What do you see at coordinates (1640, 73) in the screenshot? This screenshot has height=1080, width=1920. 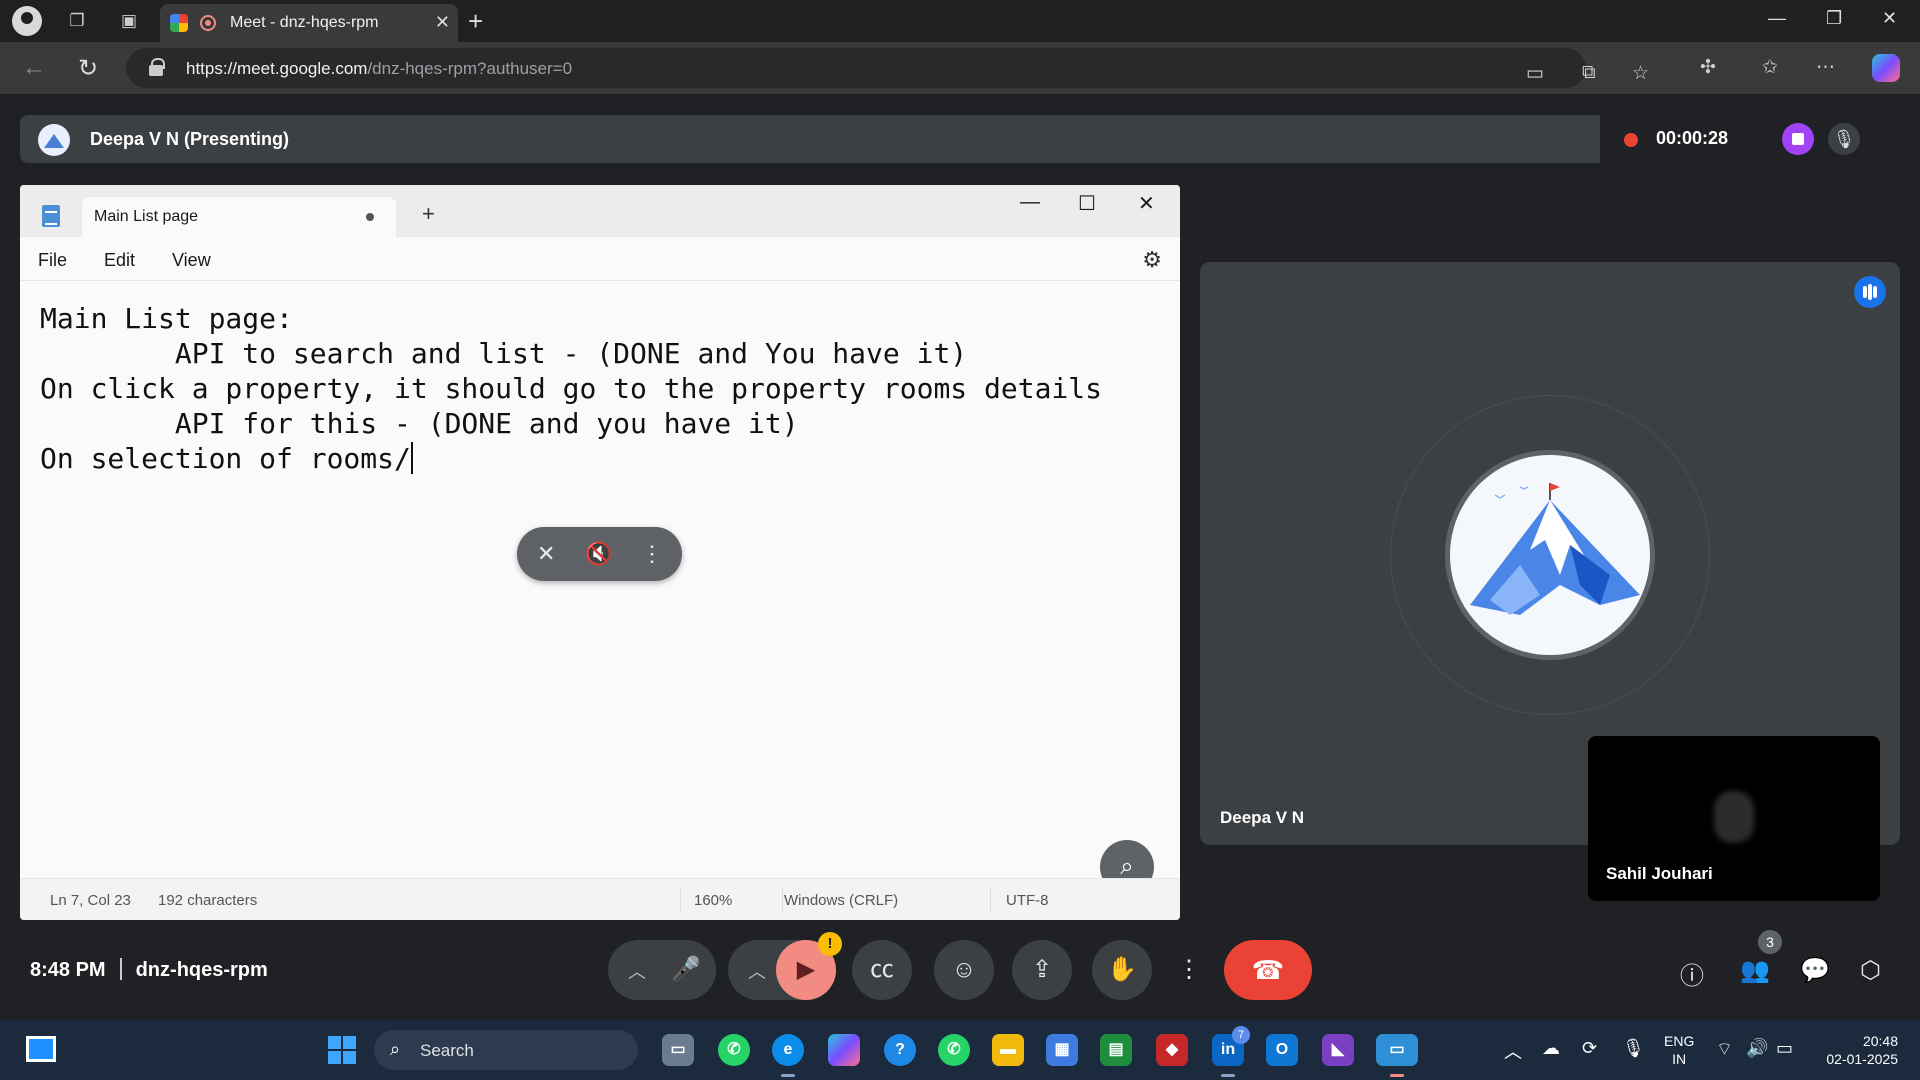 I see `favorite-star-icon: ☆` at bounding box center [1640, 73].